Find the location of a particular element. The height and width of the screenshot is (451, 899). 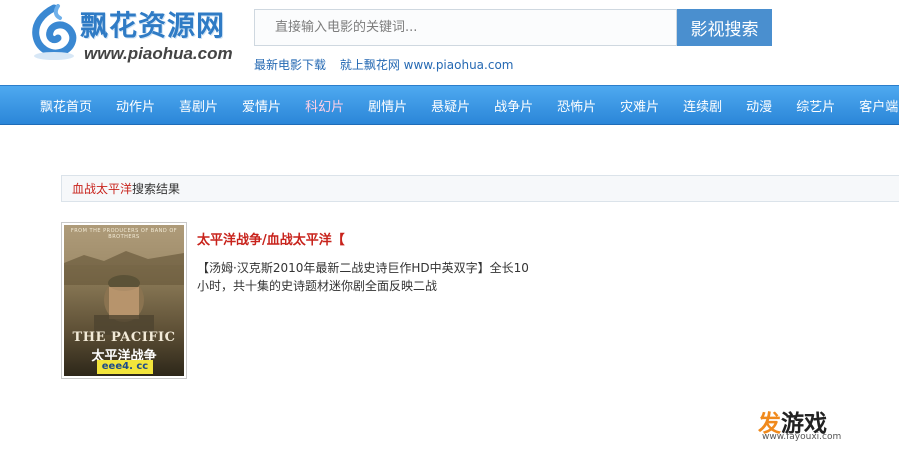

tagline: 最新电影下载 就上飘花网 www.piaohua.com is located at coordinates (383, 64).